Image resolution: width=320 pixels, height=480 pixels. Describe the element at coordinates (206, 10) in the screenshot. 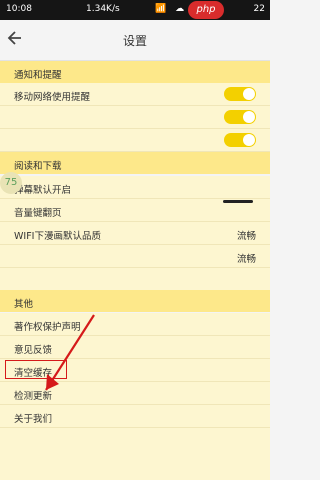

I see `php-watermark: php` at that location.